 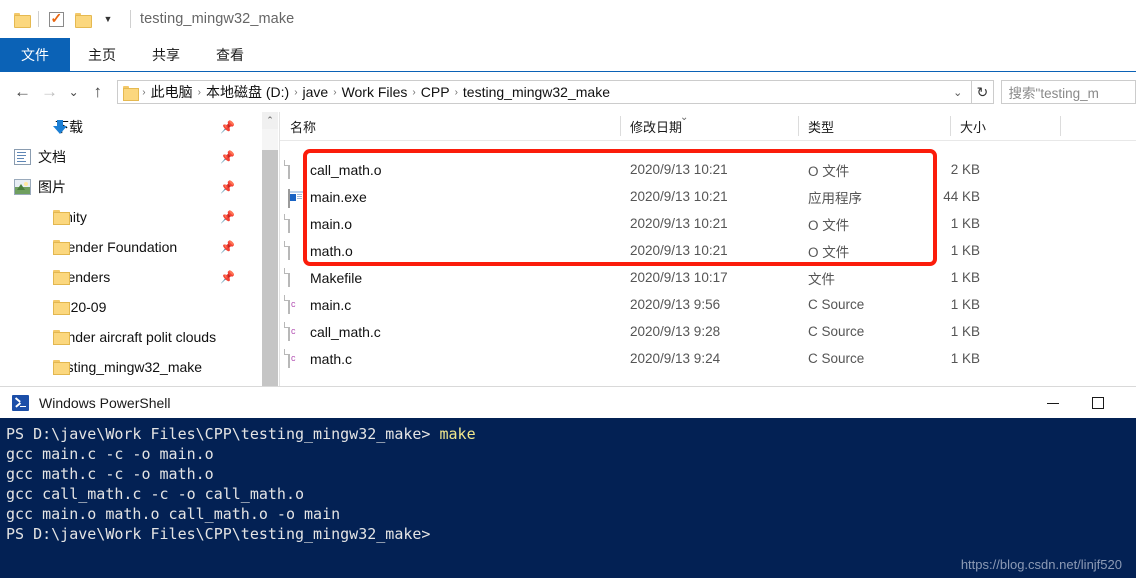 I want to click on refresh-icon: ↻, so click(x=983, y=92).